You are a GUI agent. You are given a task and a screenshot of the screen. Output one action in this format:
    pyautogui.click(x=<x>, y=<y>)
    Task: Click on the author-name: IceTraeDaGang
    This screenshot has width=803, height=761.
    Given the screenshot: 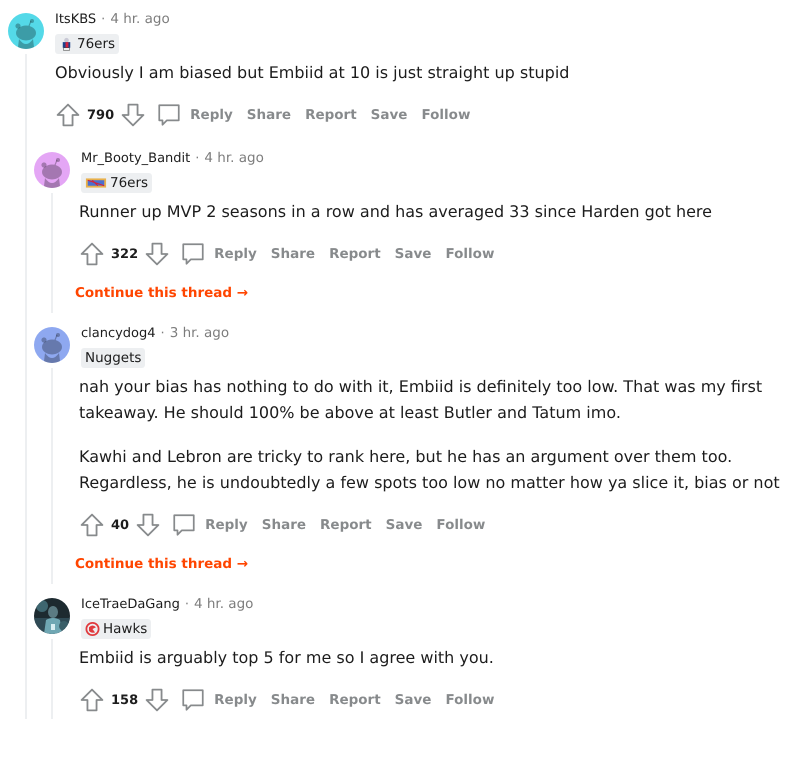 What is the action you would take?
    pyautogui.click(x=130, y=604)
    